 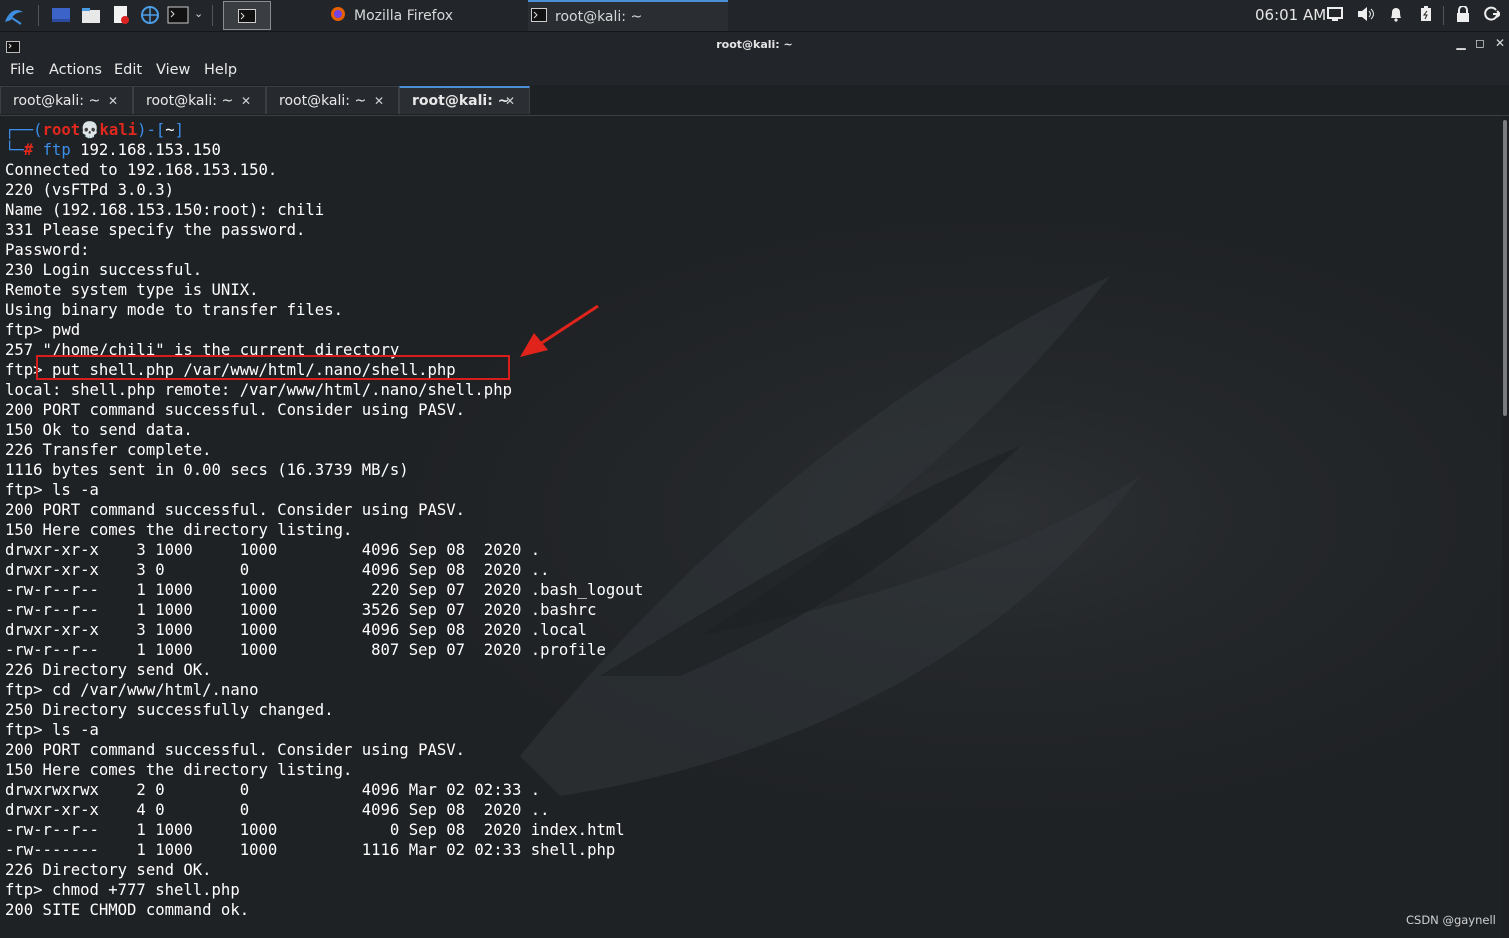 I want to click on terminal-line: drwxrwxrwx 2 0 0 4096 Mar 02 02:33 ., so click(x=273, y=790).